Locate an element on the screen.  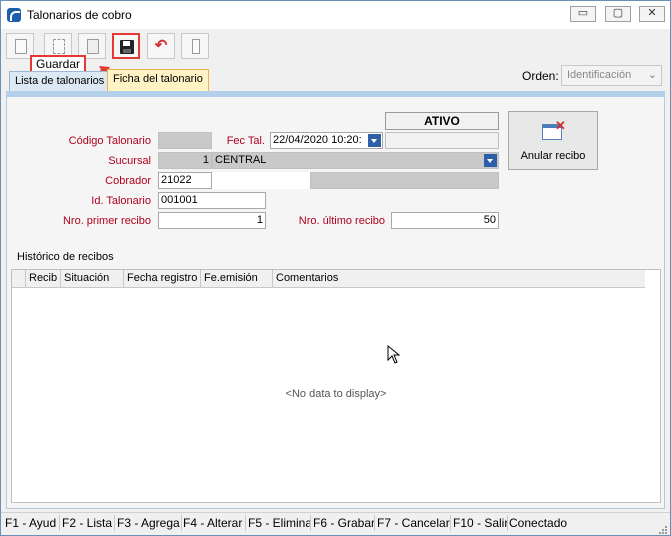
codigo-field is located at coordinates (185, 140).